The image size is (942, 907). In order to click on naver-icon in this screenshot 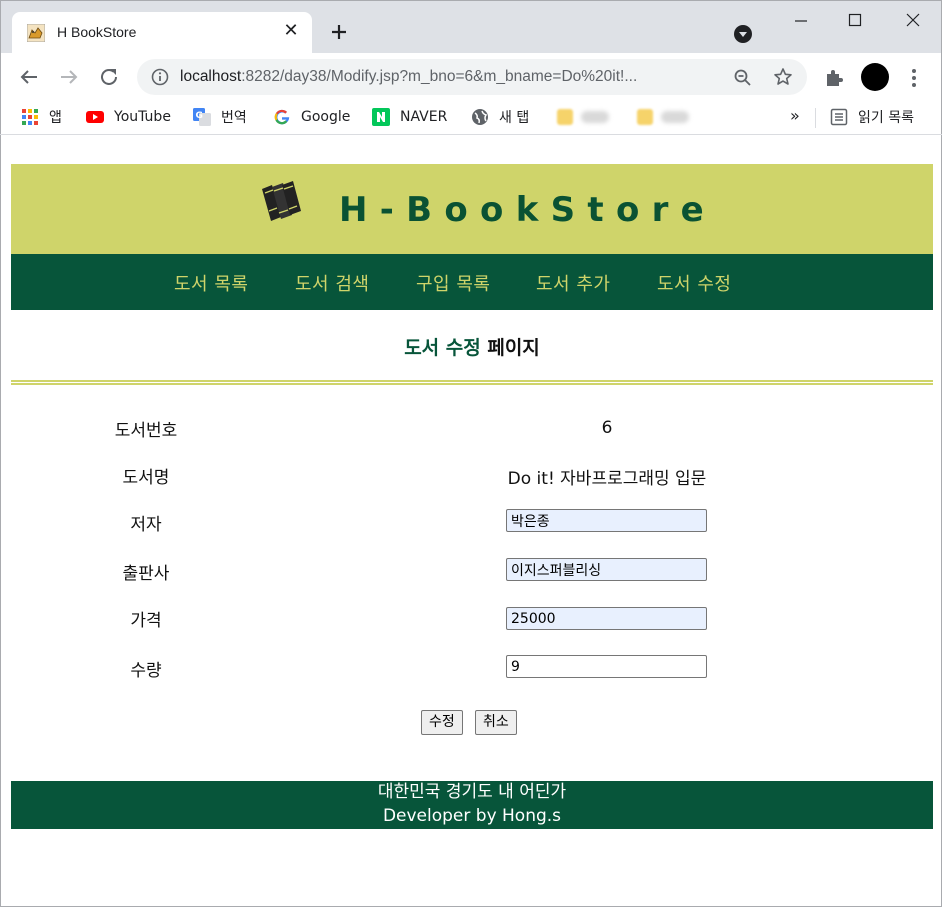, I will do `click(381, 117)`.